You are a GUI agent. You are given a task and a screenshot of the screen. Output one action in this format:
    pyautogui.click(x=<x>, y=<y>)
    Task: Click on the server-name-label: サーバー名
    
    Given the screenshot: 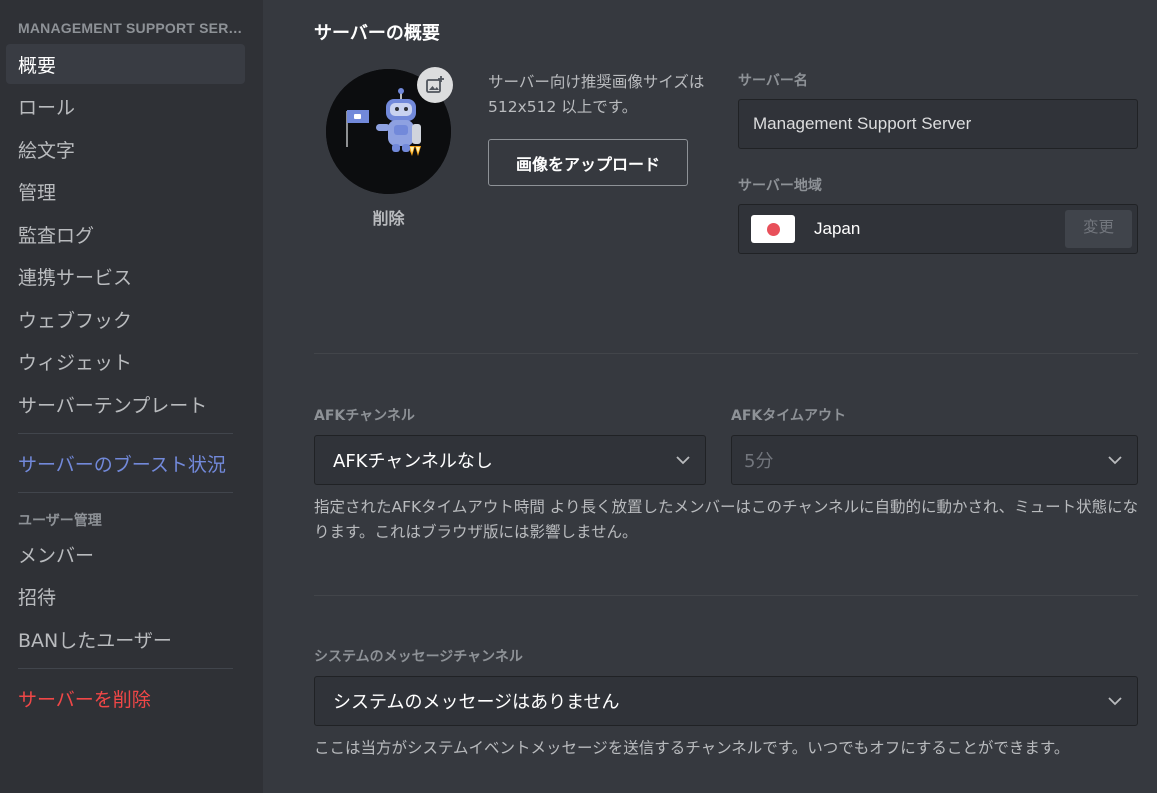 What is the action you would take?
    pyautogui.click(x=773, y=81)
    